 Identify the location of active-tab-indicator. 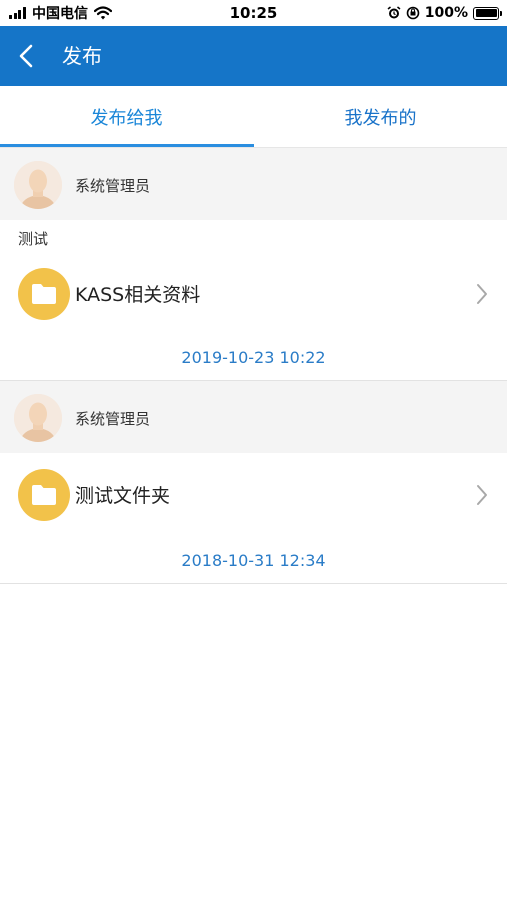
(127, 145).